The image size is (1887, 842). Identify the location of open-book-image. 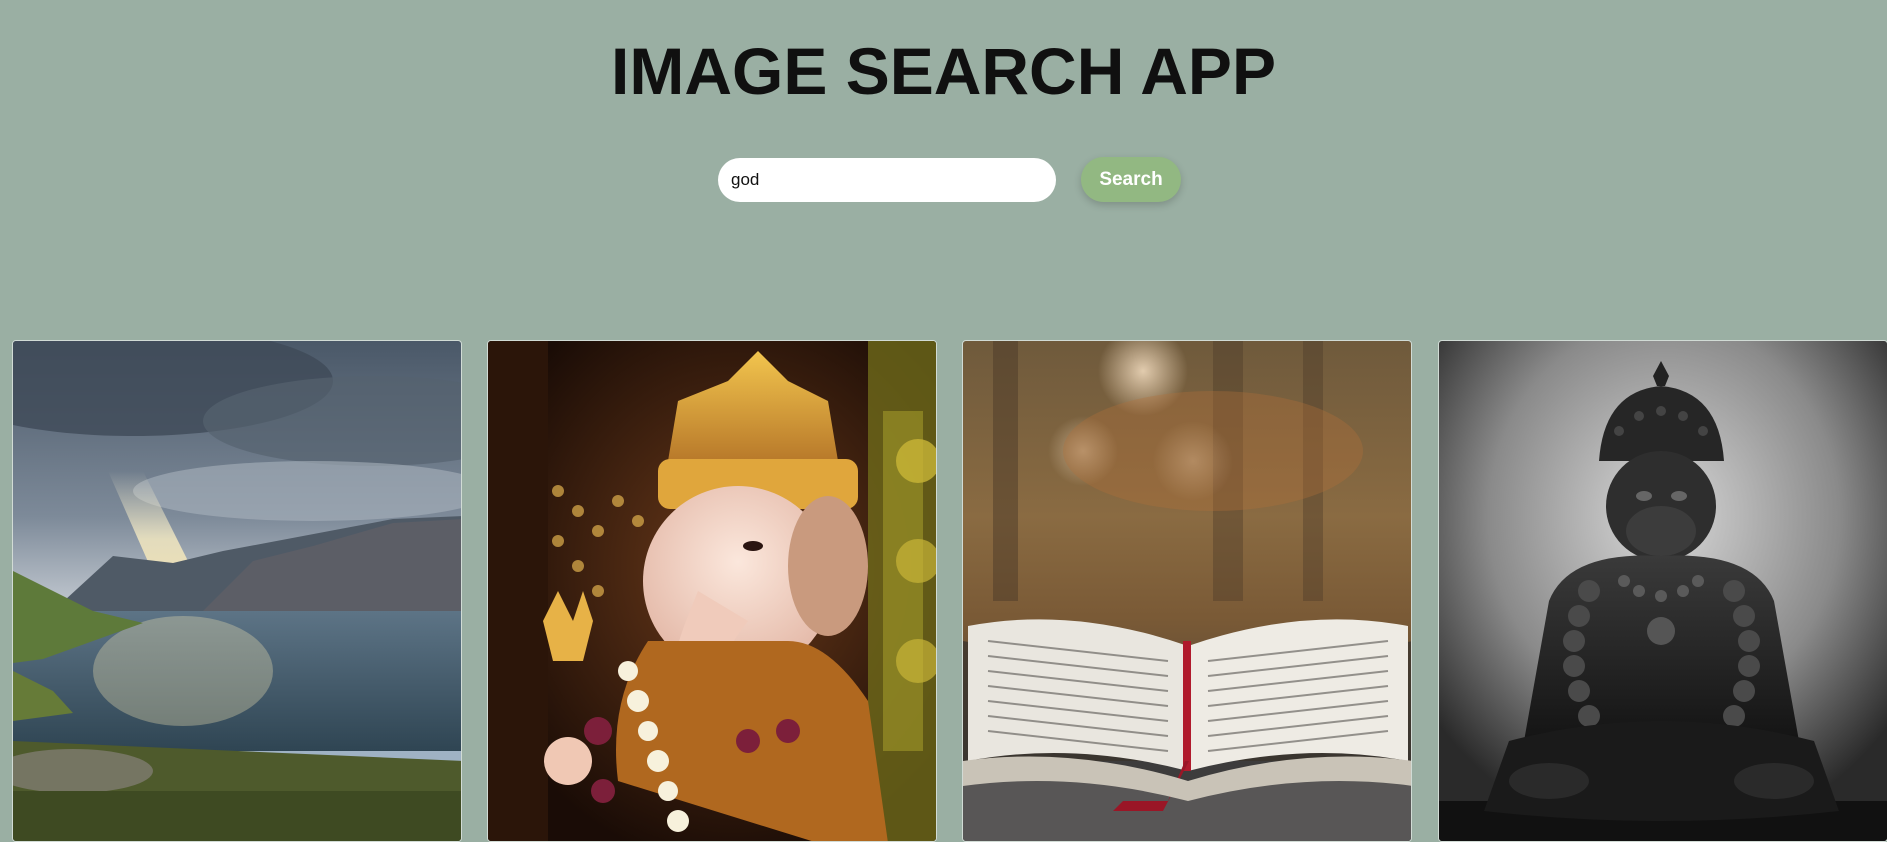
(1187, 591).